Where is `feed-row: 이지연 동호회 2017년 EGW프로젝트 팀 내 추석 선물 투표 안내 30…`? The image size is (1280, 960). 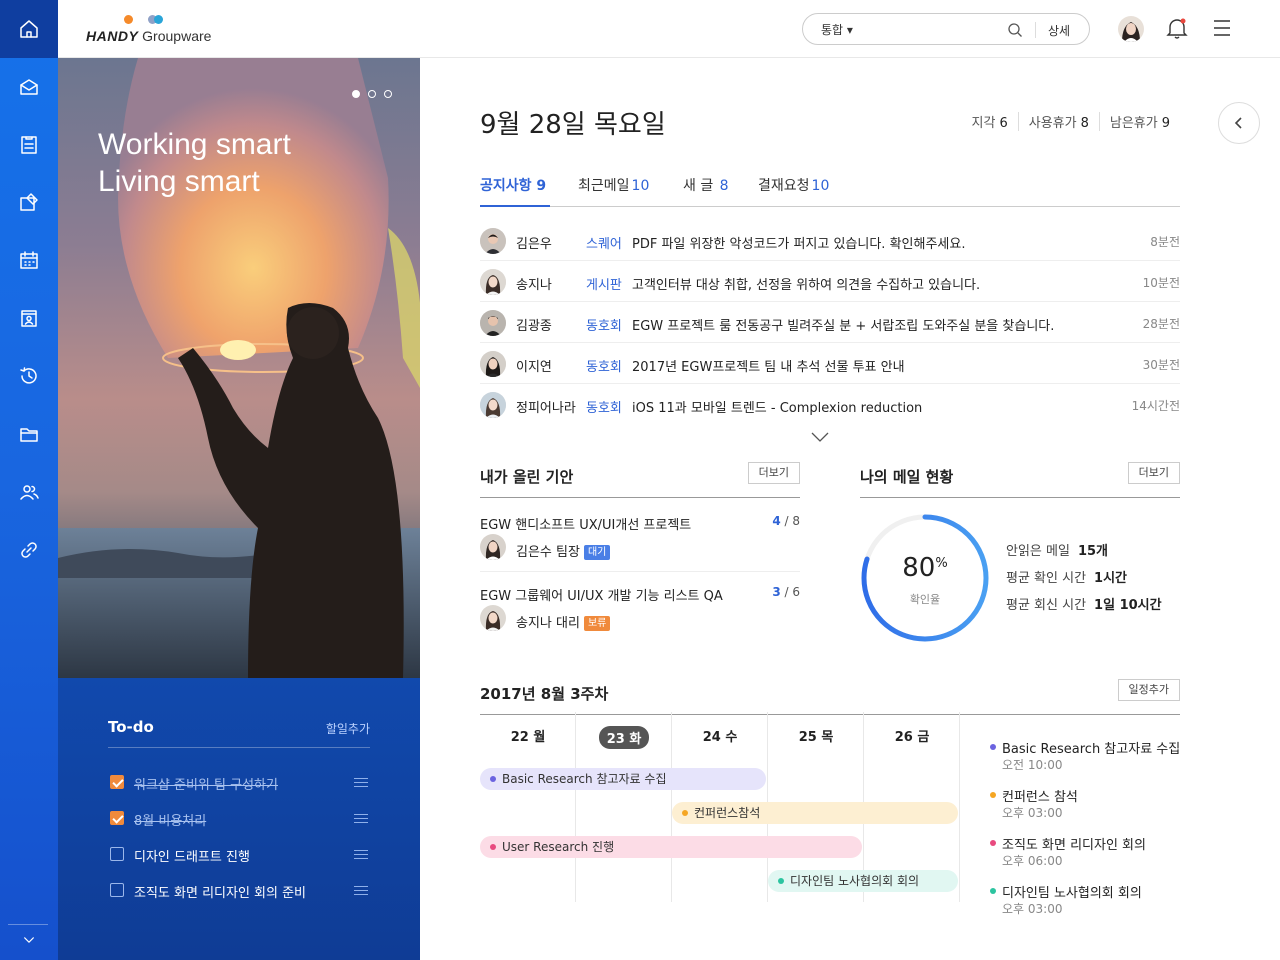 feed-row: 이지연 동호회 2017년 EGW프로젝트 팀 내 추석 선물 투표 안내 30… is located at coordinates (830, 363).